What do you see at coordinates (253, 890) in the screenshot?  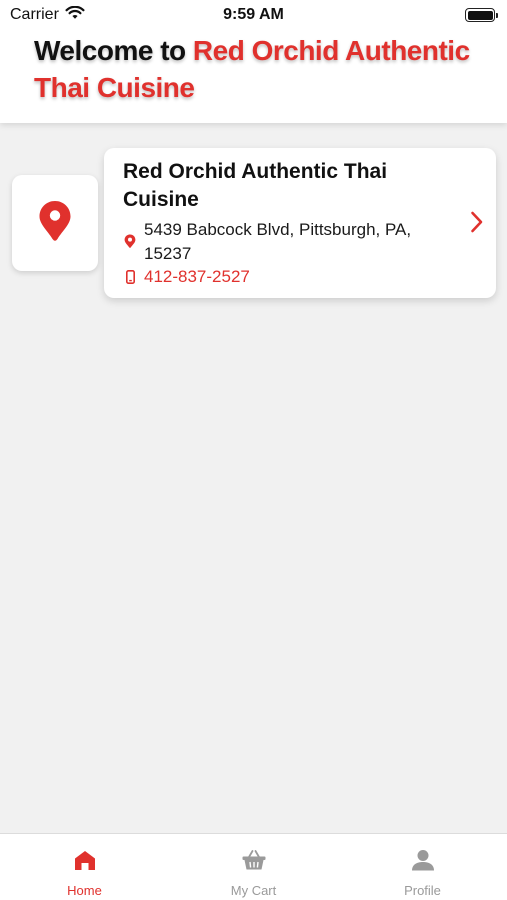 I see `tab-my-cart-label: My Cart` at bounding box center [253, 890].